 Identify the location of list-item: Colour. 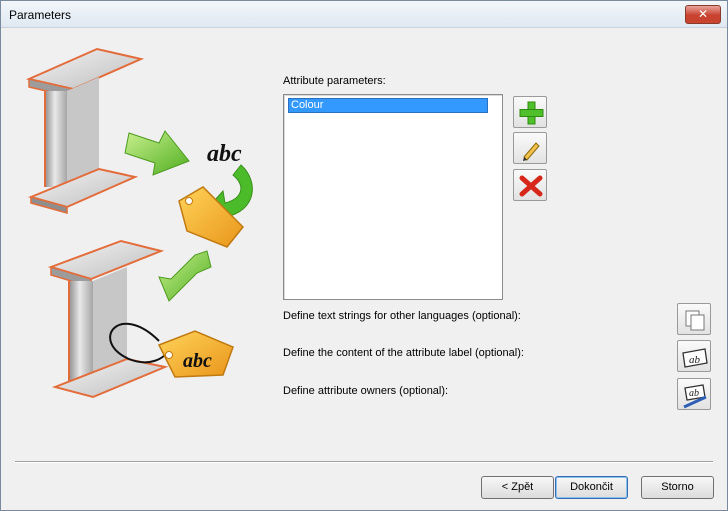
(388, 105).